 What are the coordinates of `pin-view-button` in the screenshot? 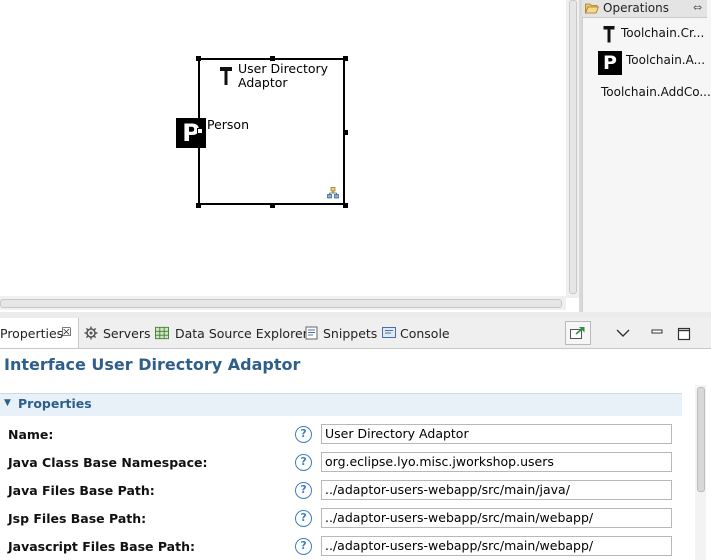 It's located at (578, 333).